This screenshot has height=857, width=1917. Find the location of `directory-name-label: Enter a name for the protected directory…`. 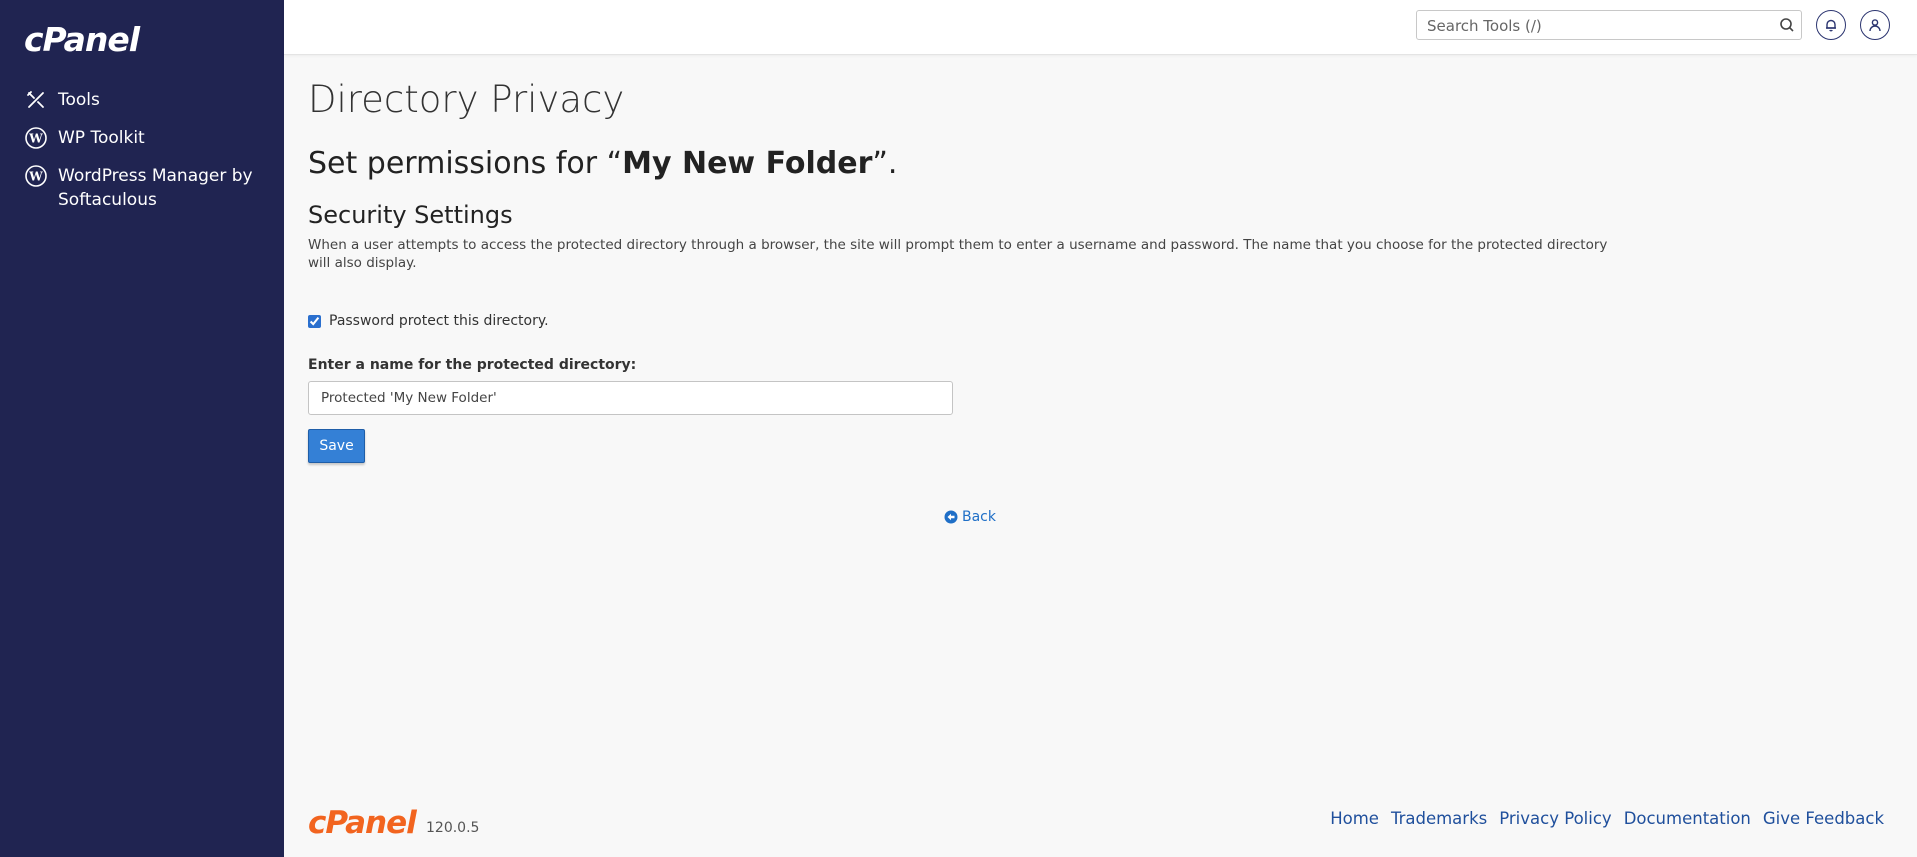

directory-name-label: Enter a name for the protected directory… is located at coordinates (472, 365).